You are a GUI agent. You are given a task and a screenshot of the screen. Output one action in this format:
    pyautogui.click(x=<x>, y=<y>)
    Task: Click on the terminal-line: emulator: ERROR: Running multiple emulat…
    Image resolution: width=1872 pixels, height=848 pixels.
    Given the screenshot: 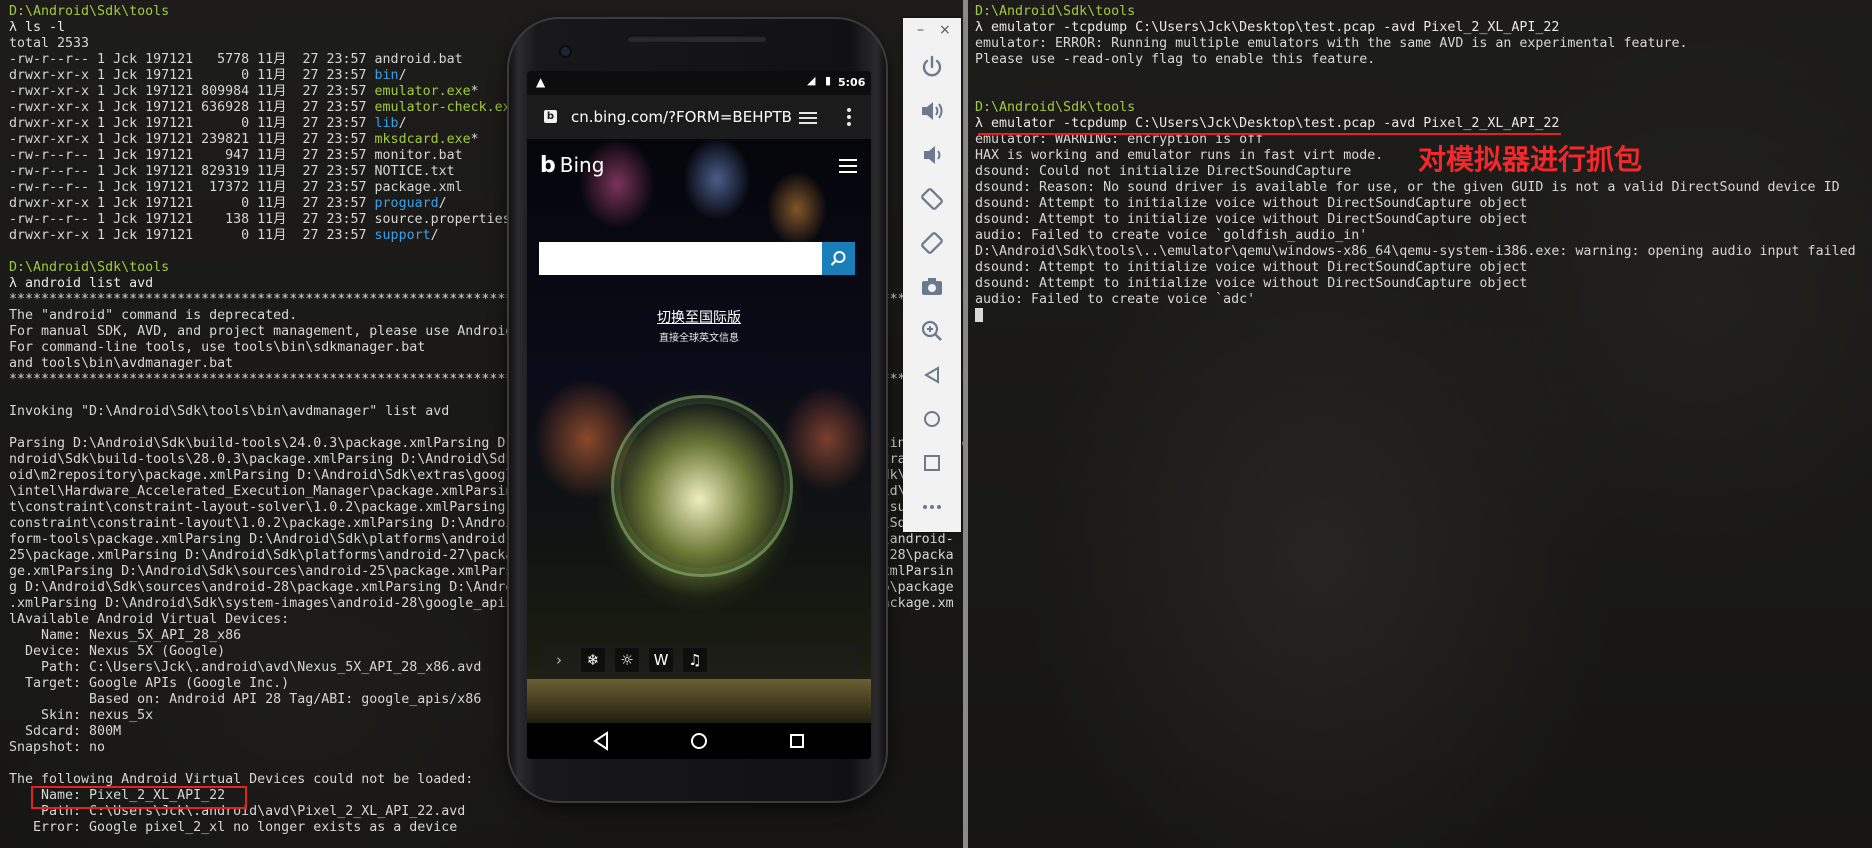 What is the action you would take?
    pyautogui.click(x=1423, y=44)
    